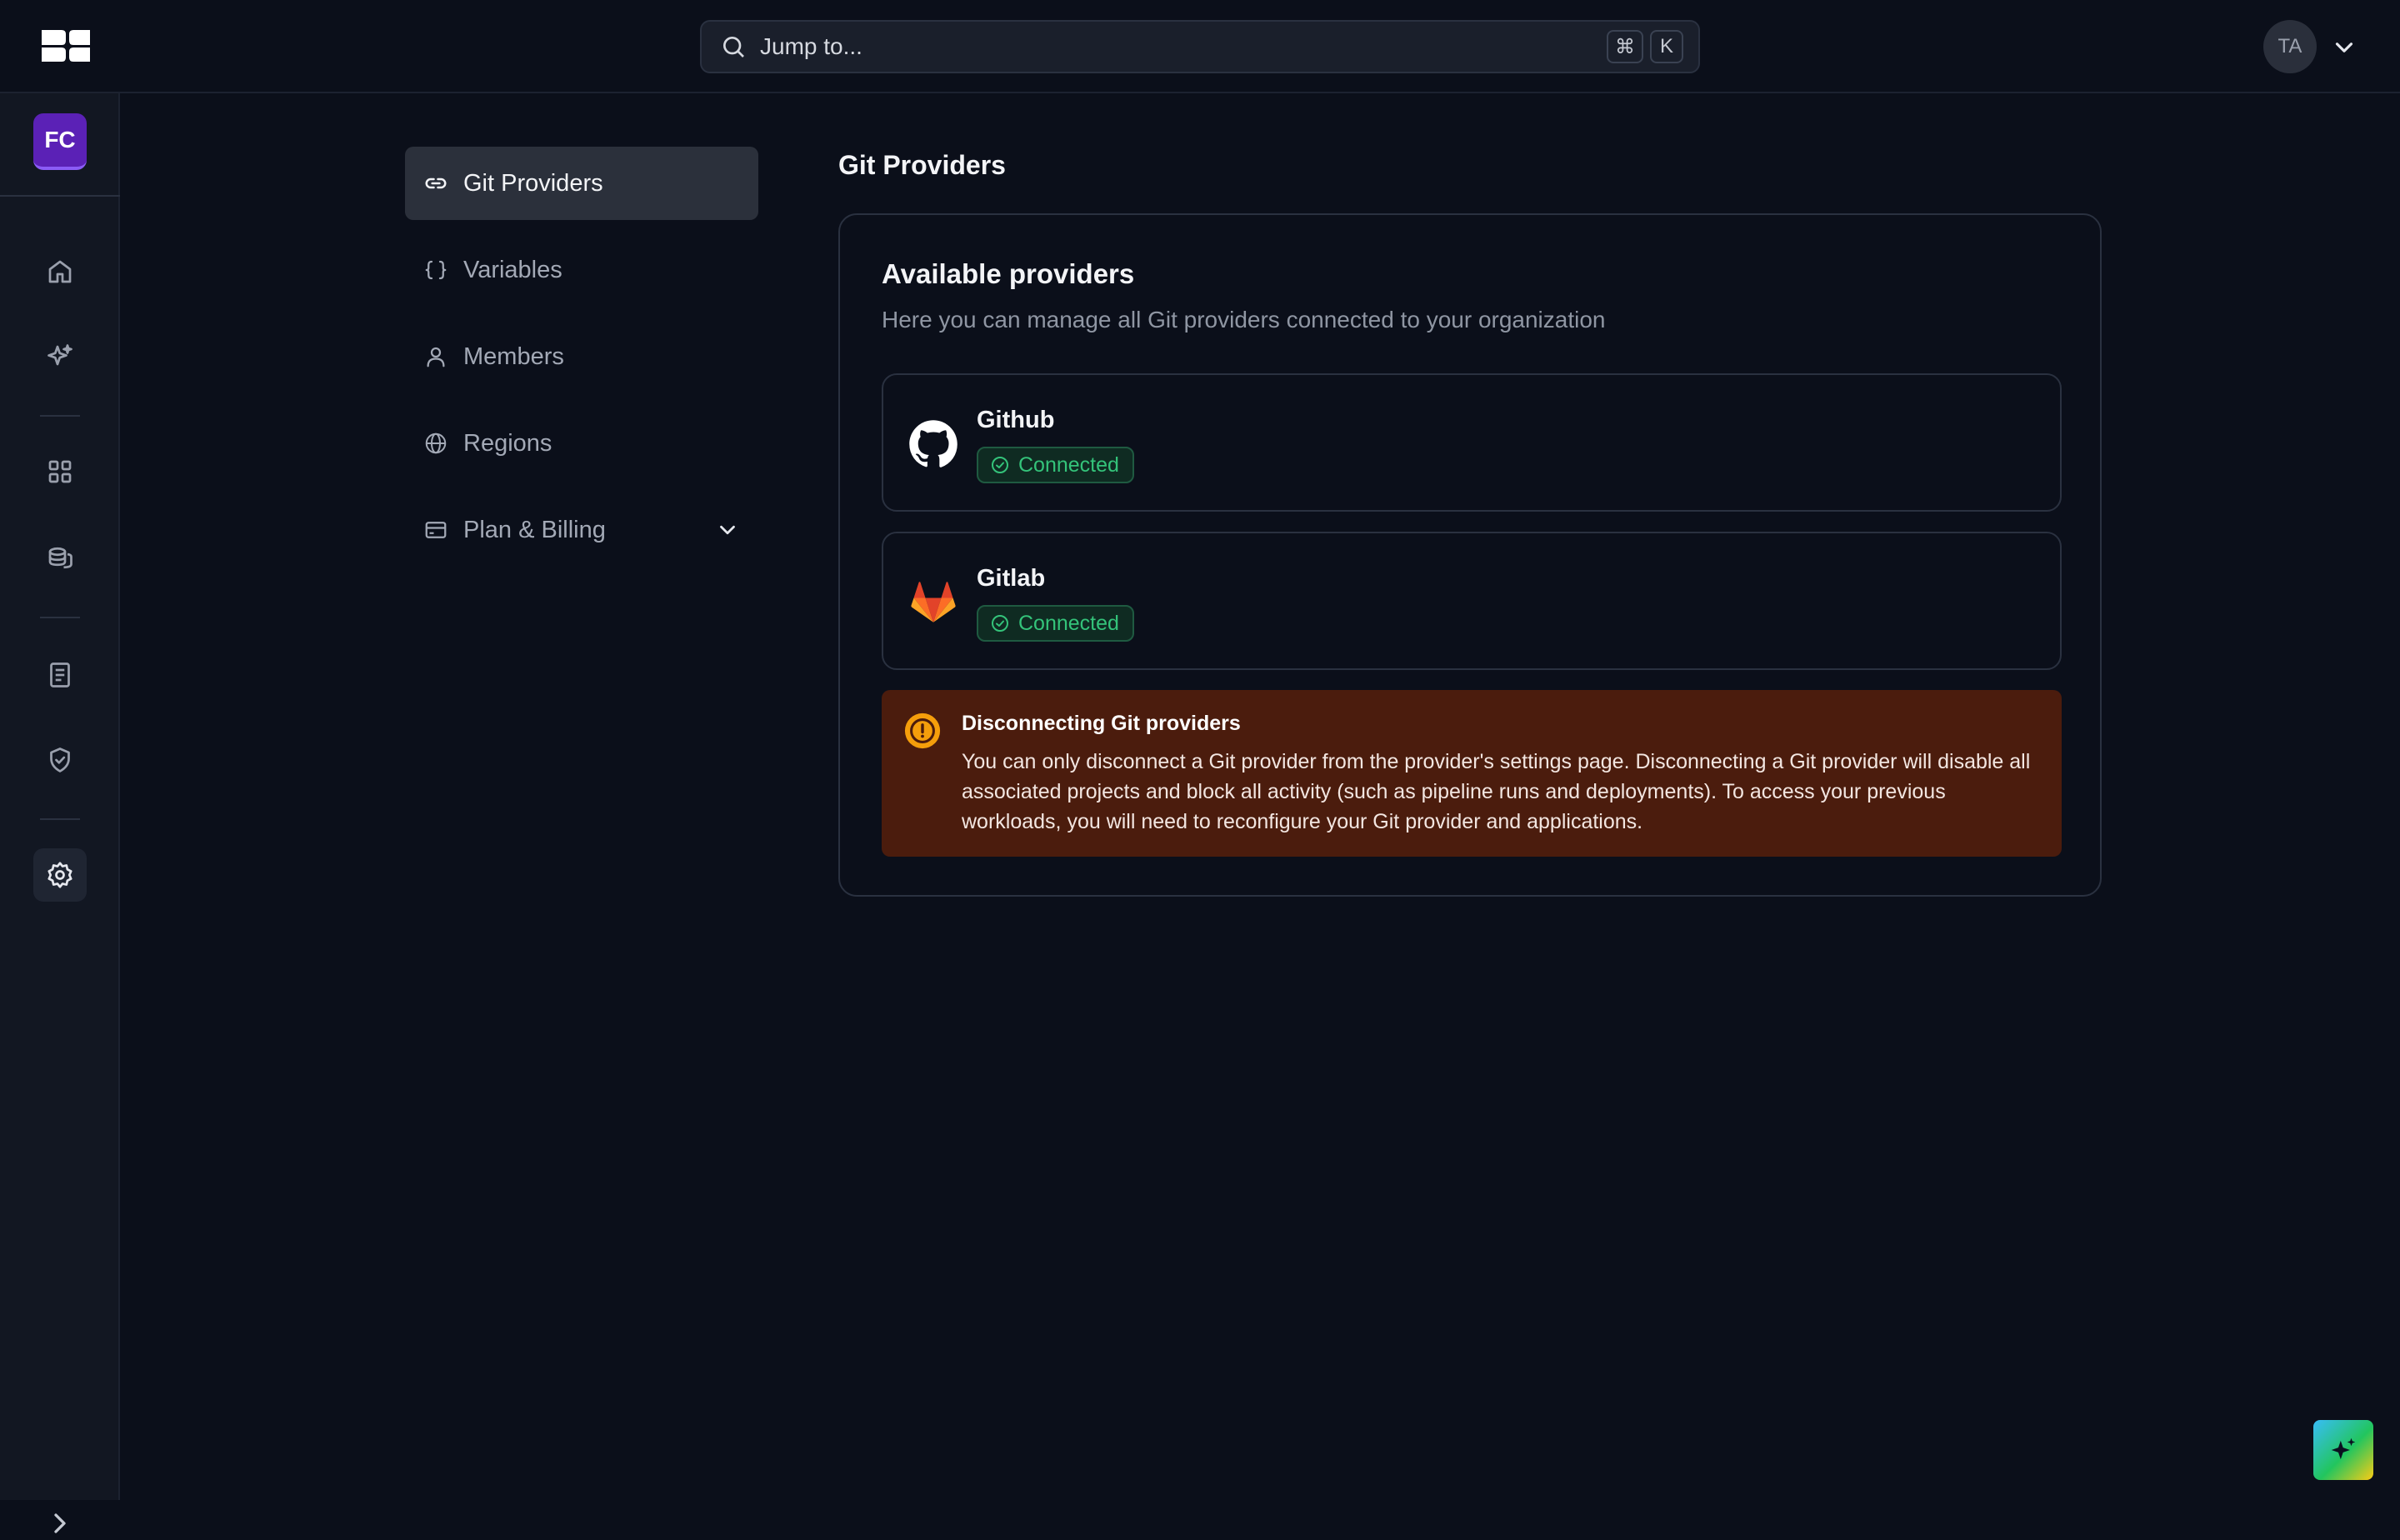  I want to click on shield-check-icon, so click(60, 760).